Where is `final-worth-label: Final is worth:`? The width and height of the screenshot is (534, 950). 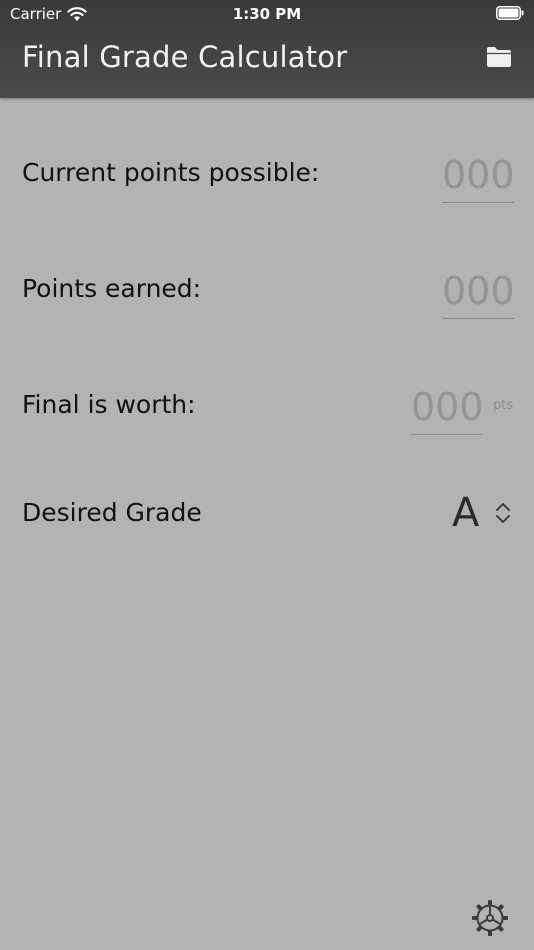
final-worth-label: Final is worth: is located at coordinates (109, 404).